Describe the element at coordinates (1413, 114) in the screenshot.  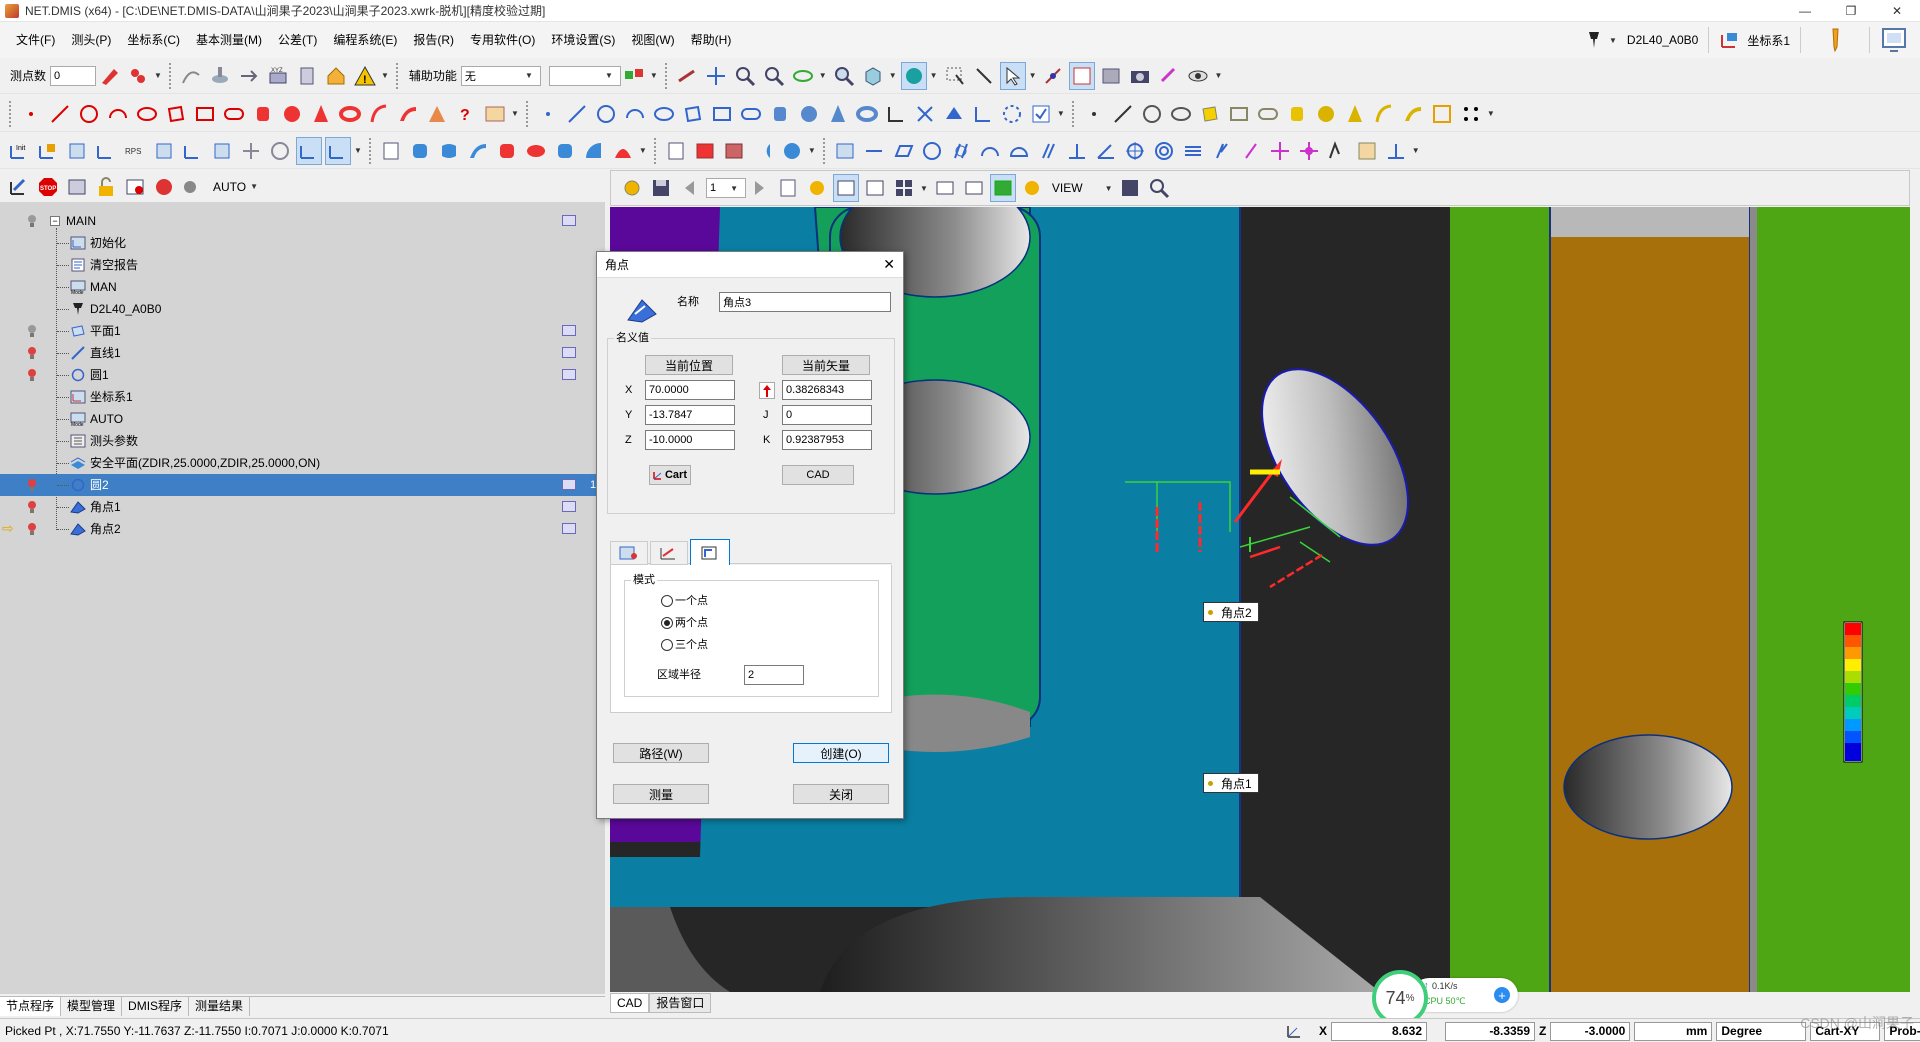
I see `cad-surface-icon` at that location.